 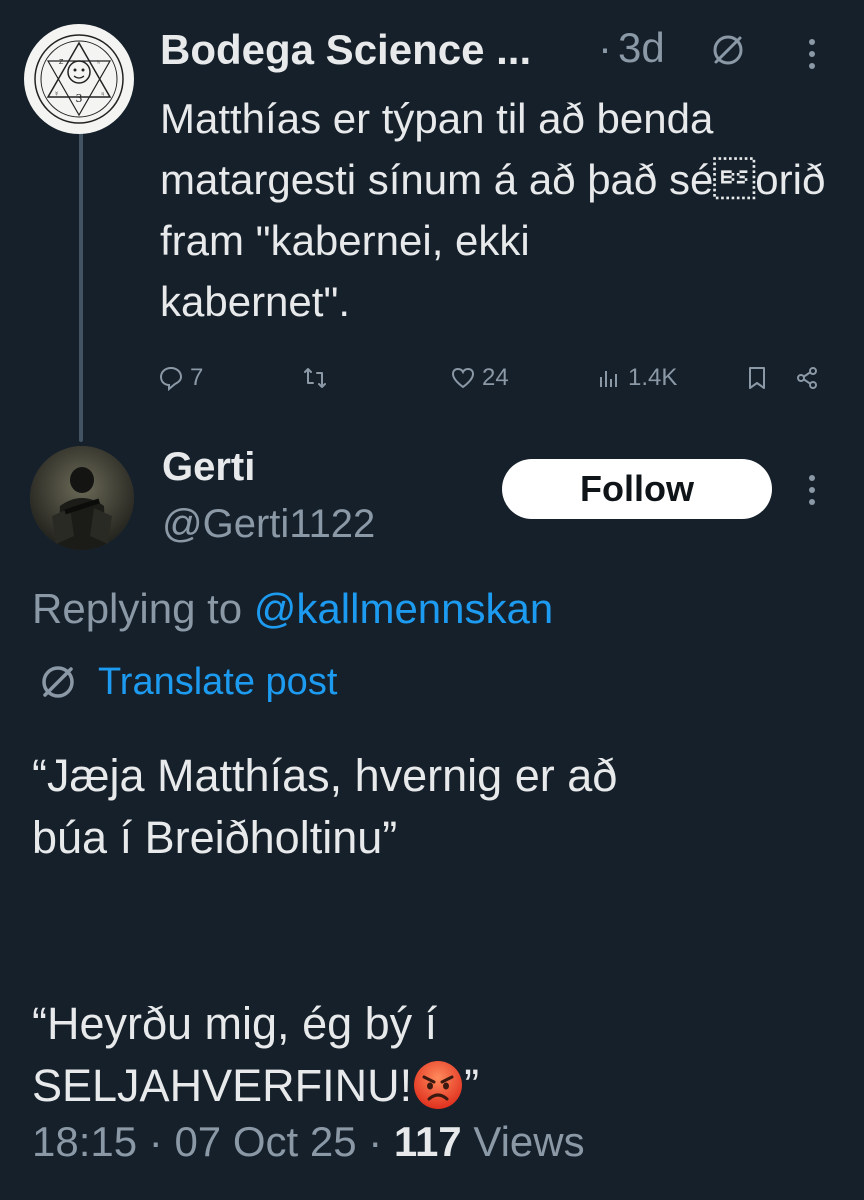 What do you see at coordinates (79, 98) in the screenshot?
I see `svg-text: 3` at bounding box center [79, 98].